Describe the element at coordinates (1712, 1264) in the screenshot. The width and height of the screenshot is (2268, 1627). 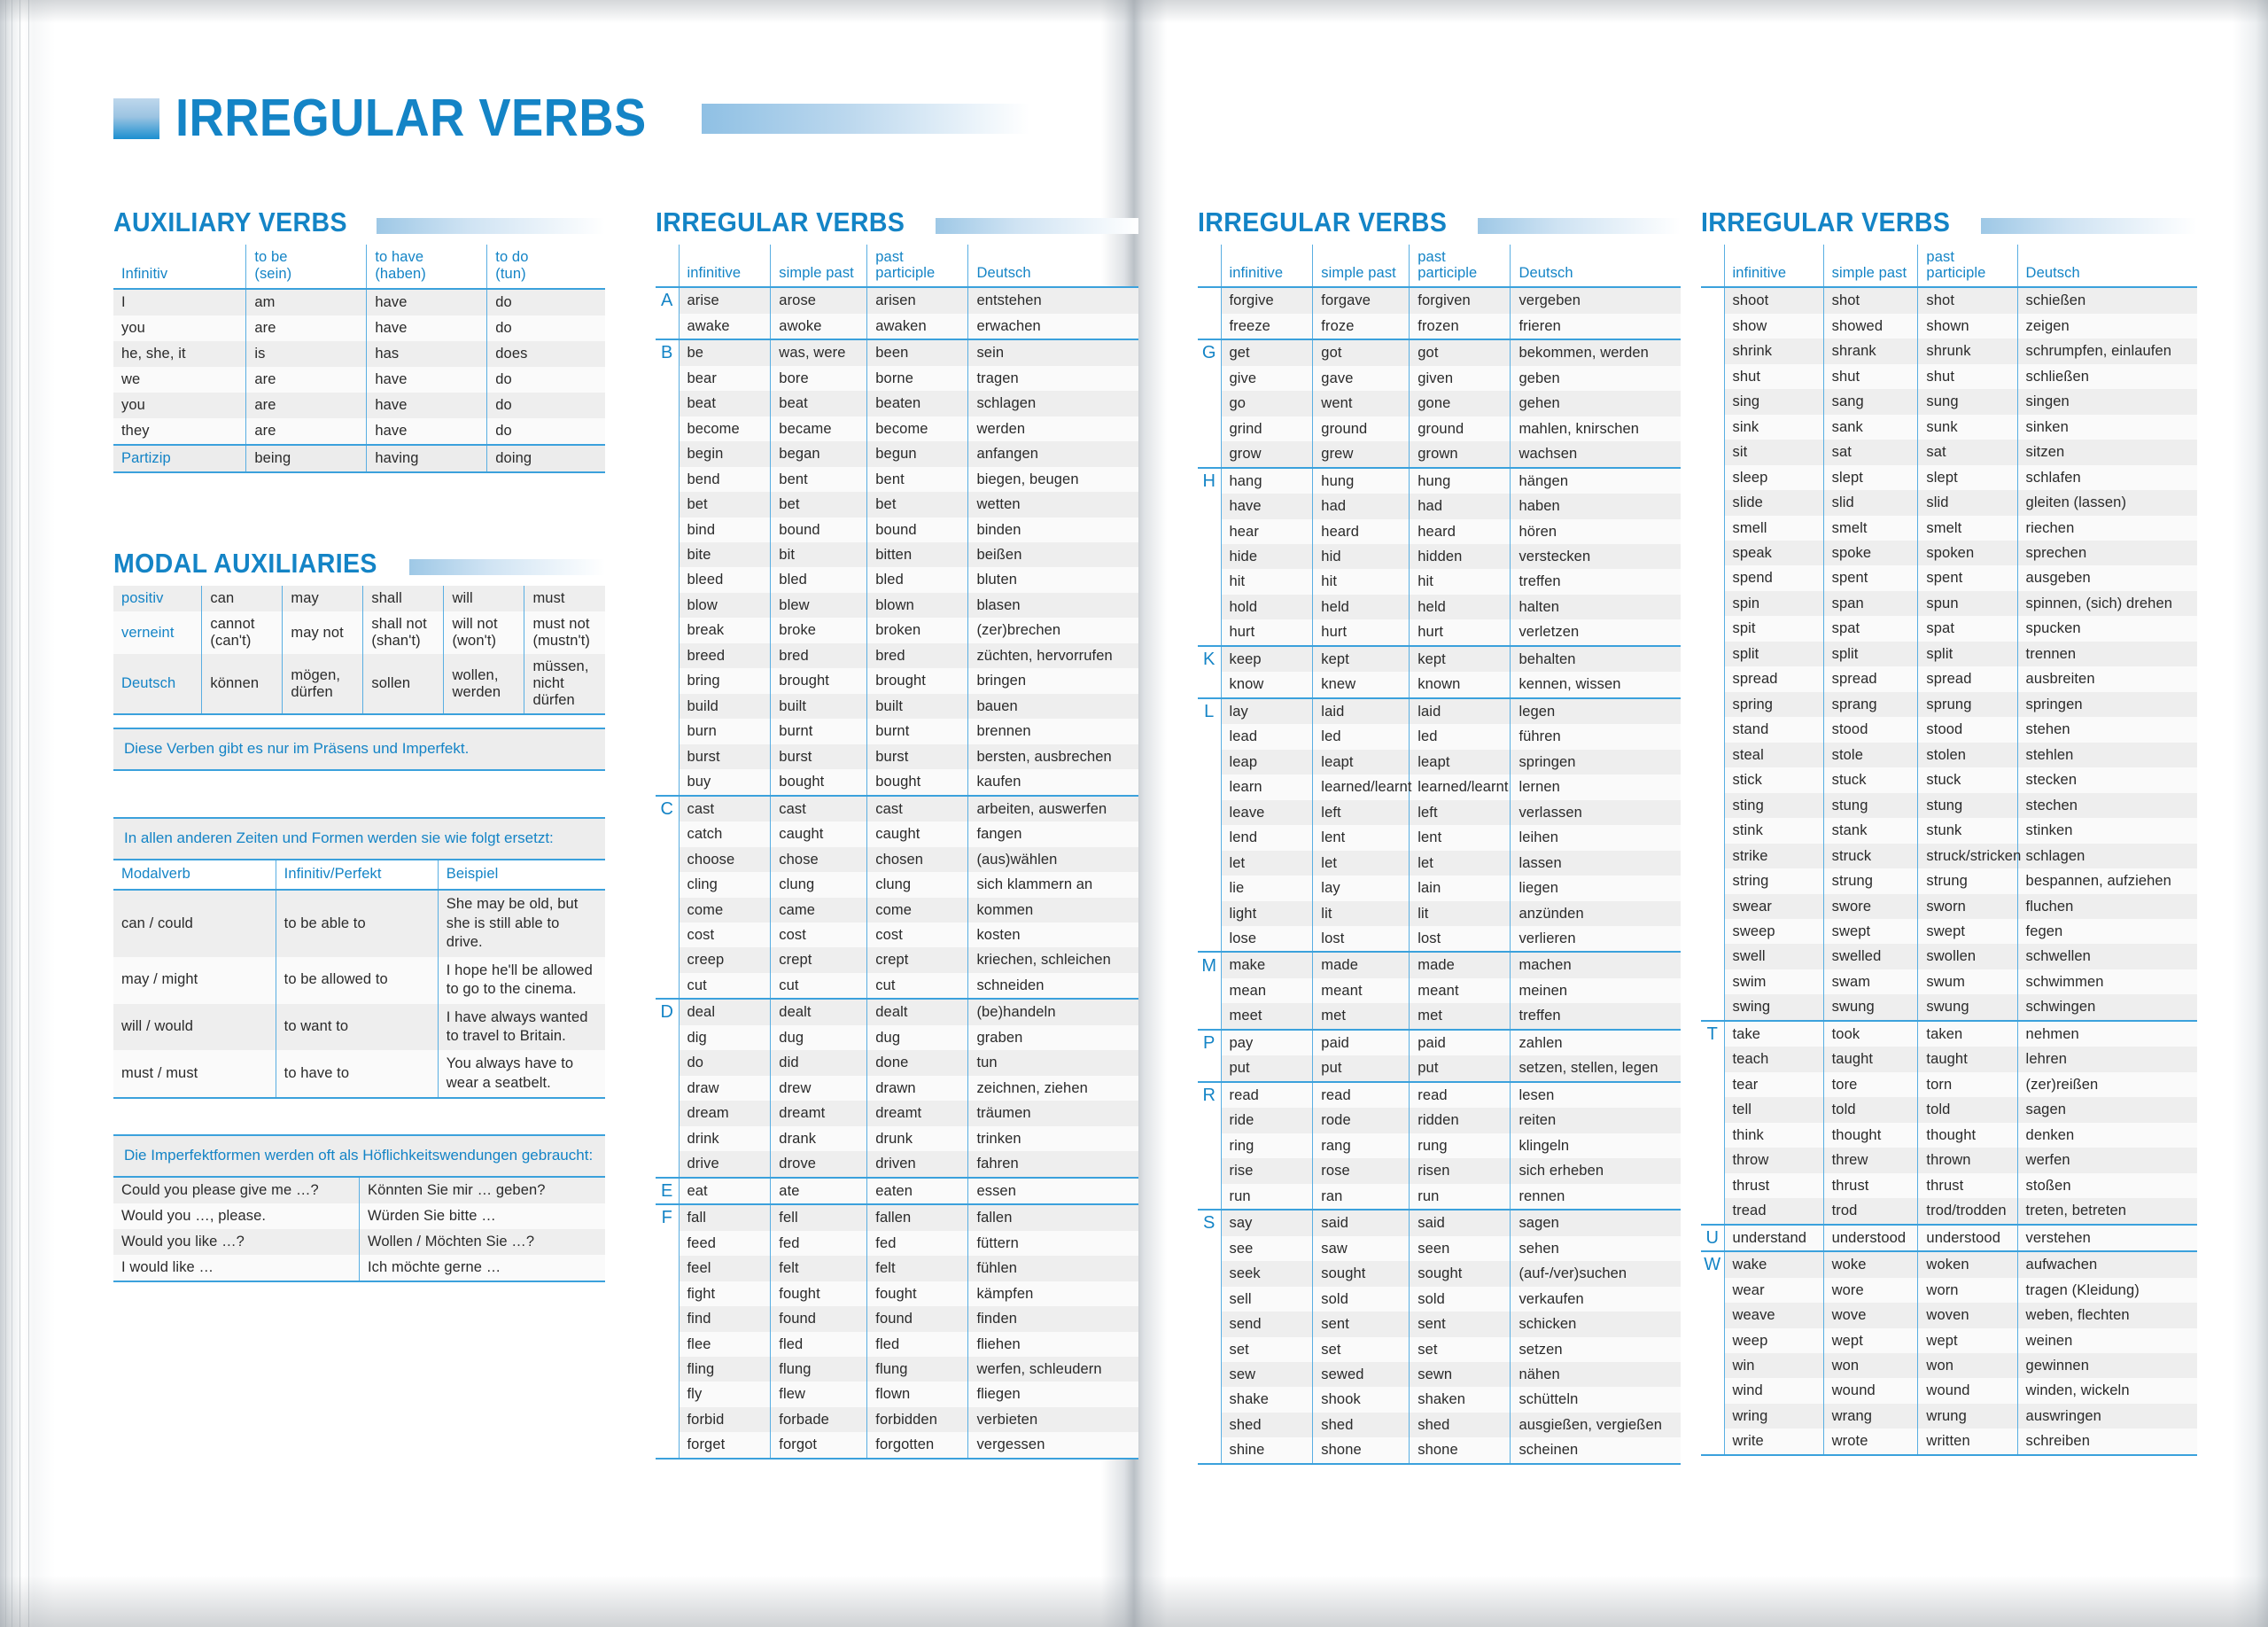
I see `verb-letter-marker: W` at that location.